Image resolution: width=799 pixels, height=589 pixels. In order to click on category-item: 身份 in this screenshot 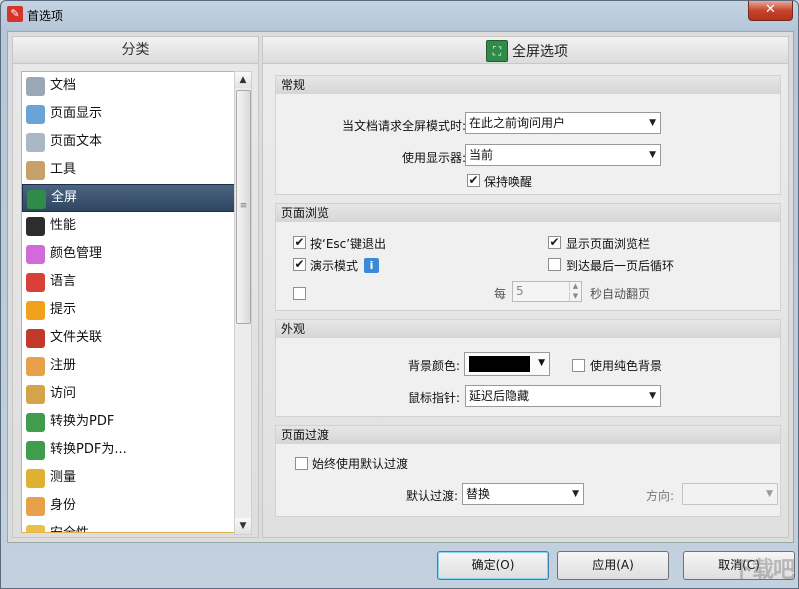, I will do `click(128, 506)`.